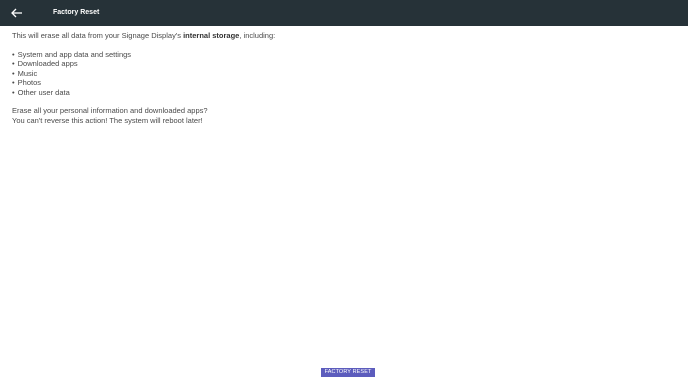 This screenshot has height=377, width=688. Describe the element at coordinates (344, 55) in the screenshot. I see `list-item: System and app data and settings` at that location.